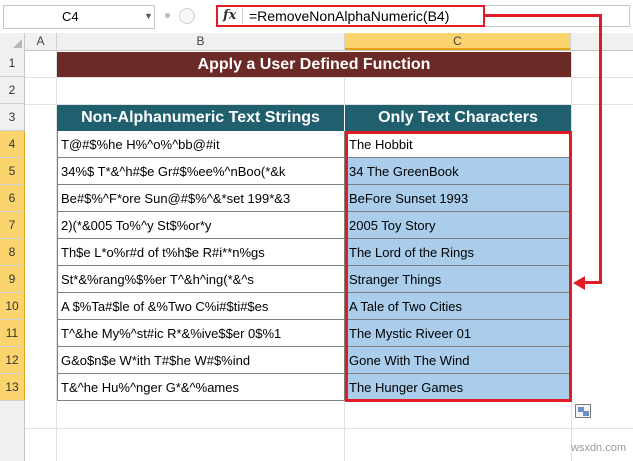  I want to click on input-cell: Be#$%^F*ore Sun@#$%^&*set 199*&3, so click(201, 198).